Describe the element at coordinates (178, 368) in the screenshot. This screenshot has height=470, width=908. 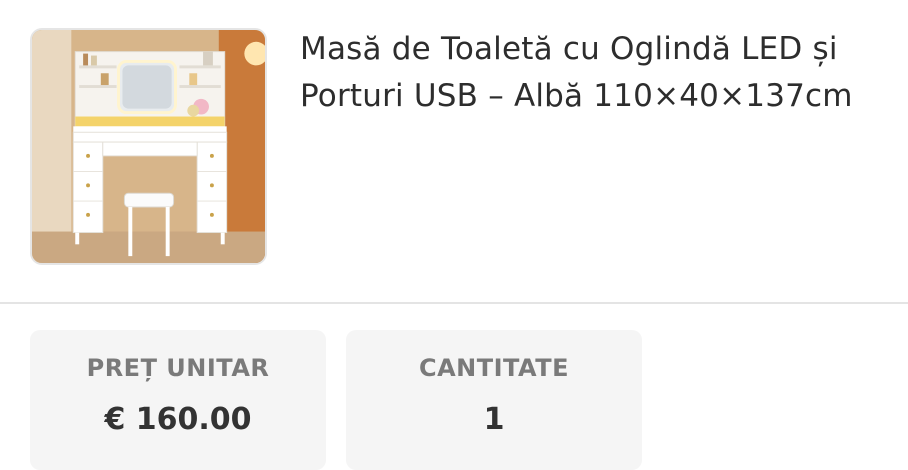
I see `unit-price-label: PREȚ UNITAR` at that location.